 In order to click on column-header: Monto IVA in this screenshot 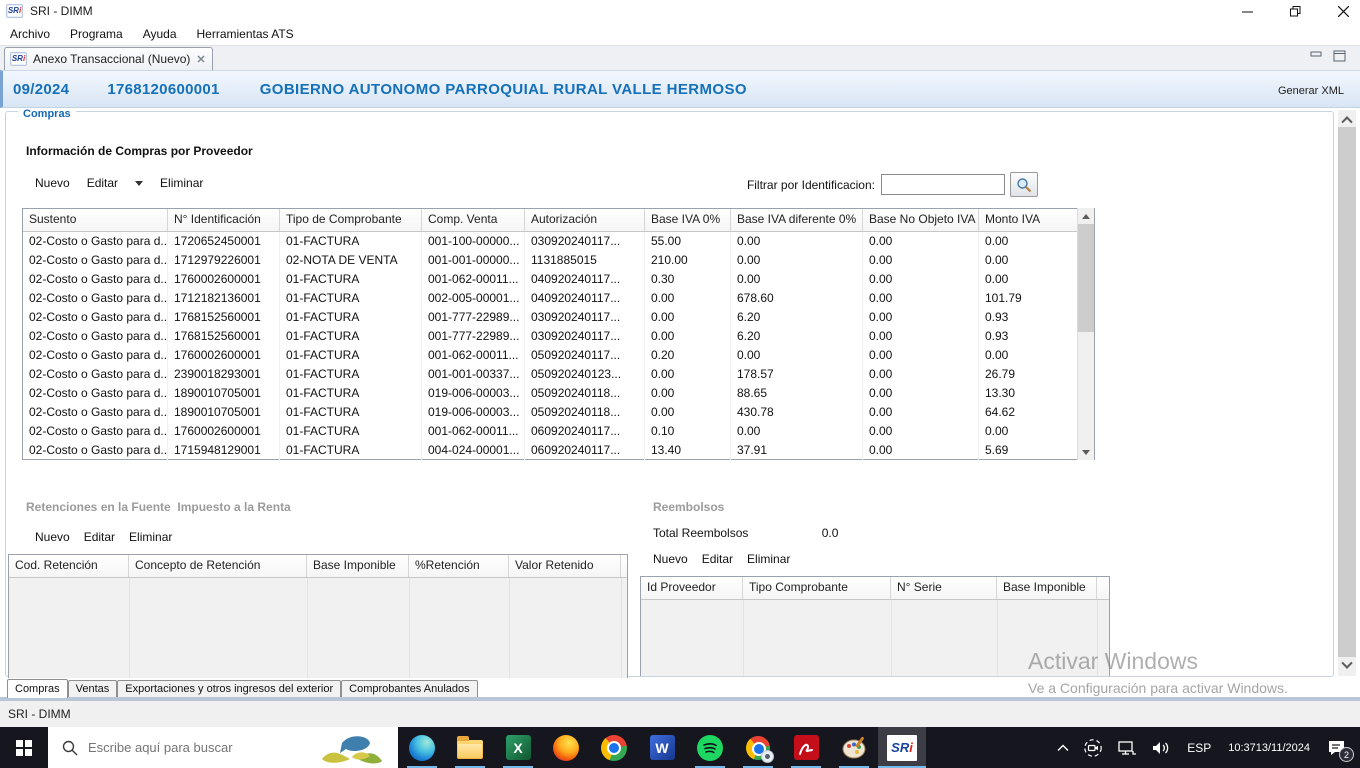, I will do `click(1029, 220)`.